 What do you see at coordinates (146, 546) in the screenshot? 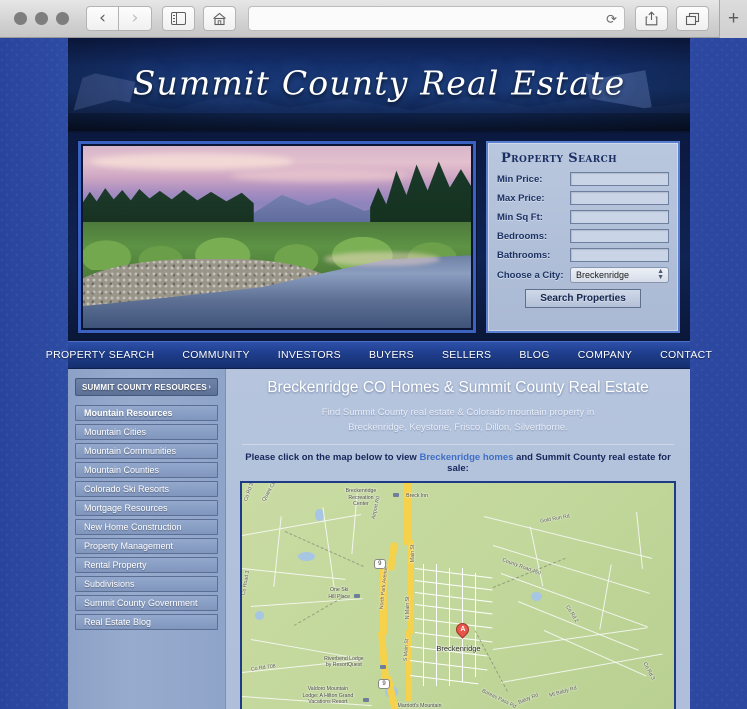
I see `sidebar-item-property-management: Property Management` at bounding box center [146, 546].